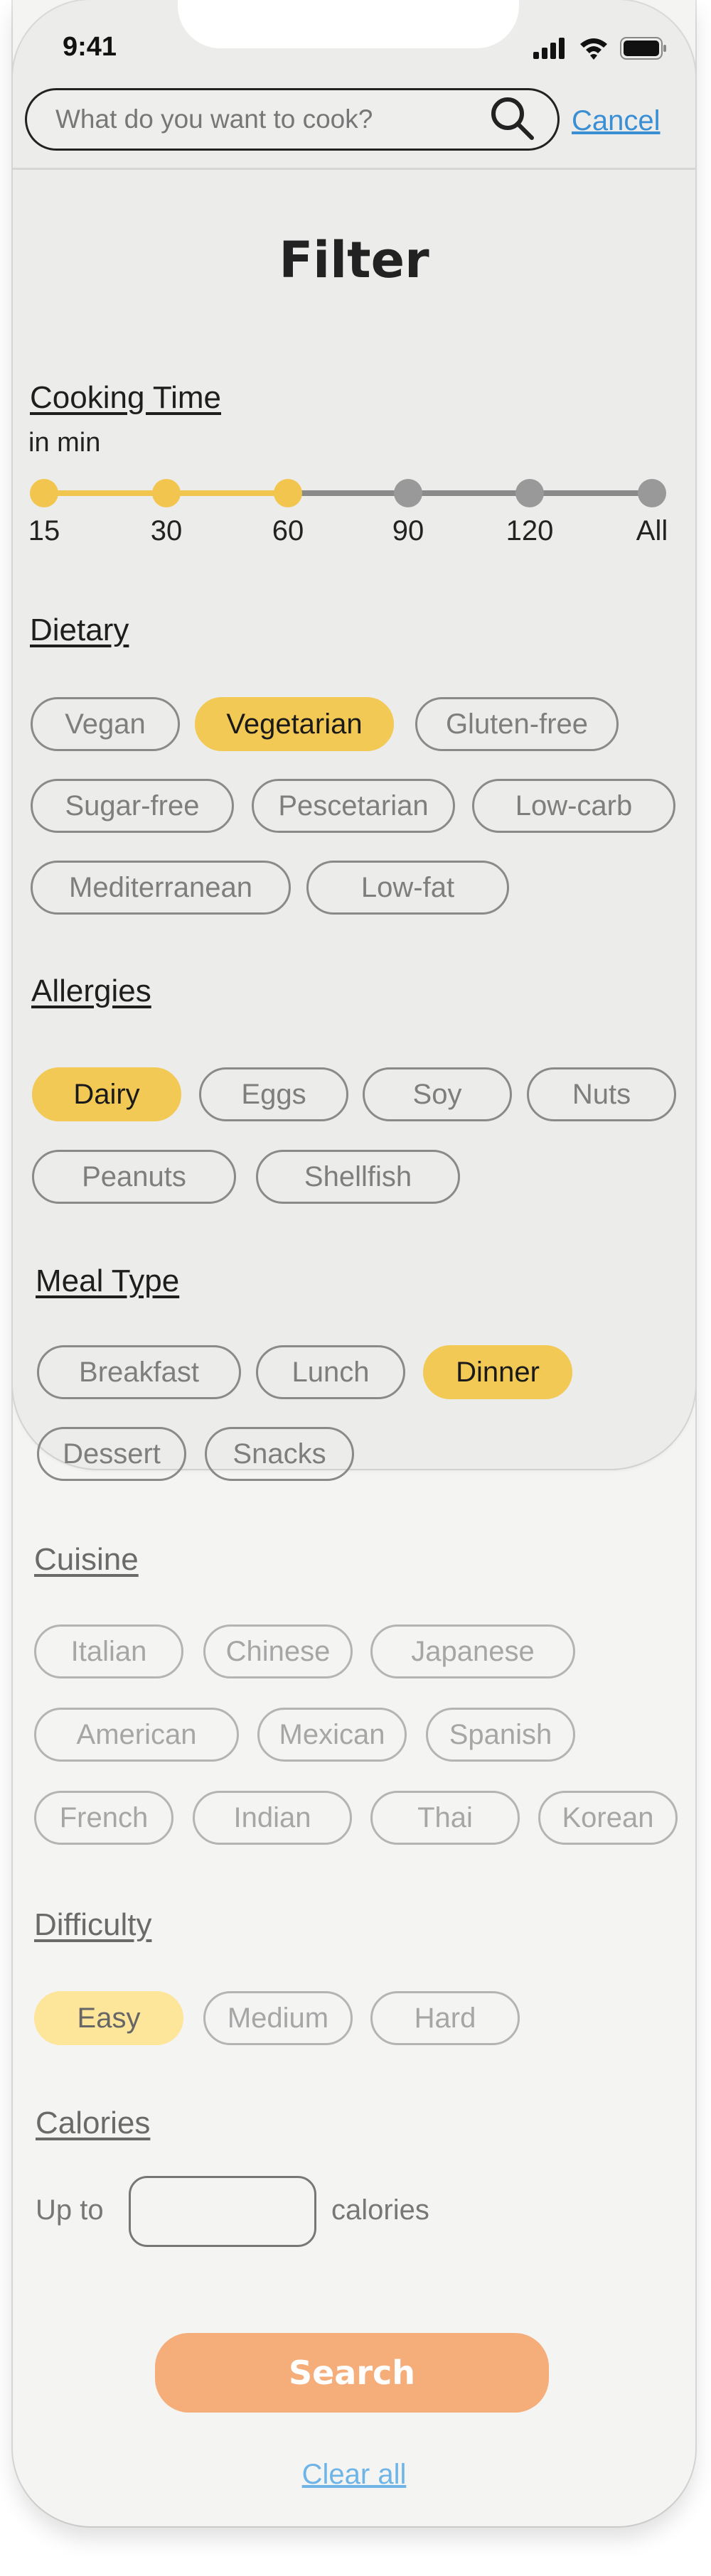 This screenshot has height=2576, width=711. What do you see at coordinates (91, 991) in the screenshot?
I see `section-title-allergies: Allergies` at bounding box center [91, 991].